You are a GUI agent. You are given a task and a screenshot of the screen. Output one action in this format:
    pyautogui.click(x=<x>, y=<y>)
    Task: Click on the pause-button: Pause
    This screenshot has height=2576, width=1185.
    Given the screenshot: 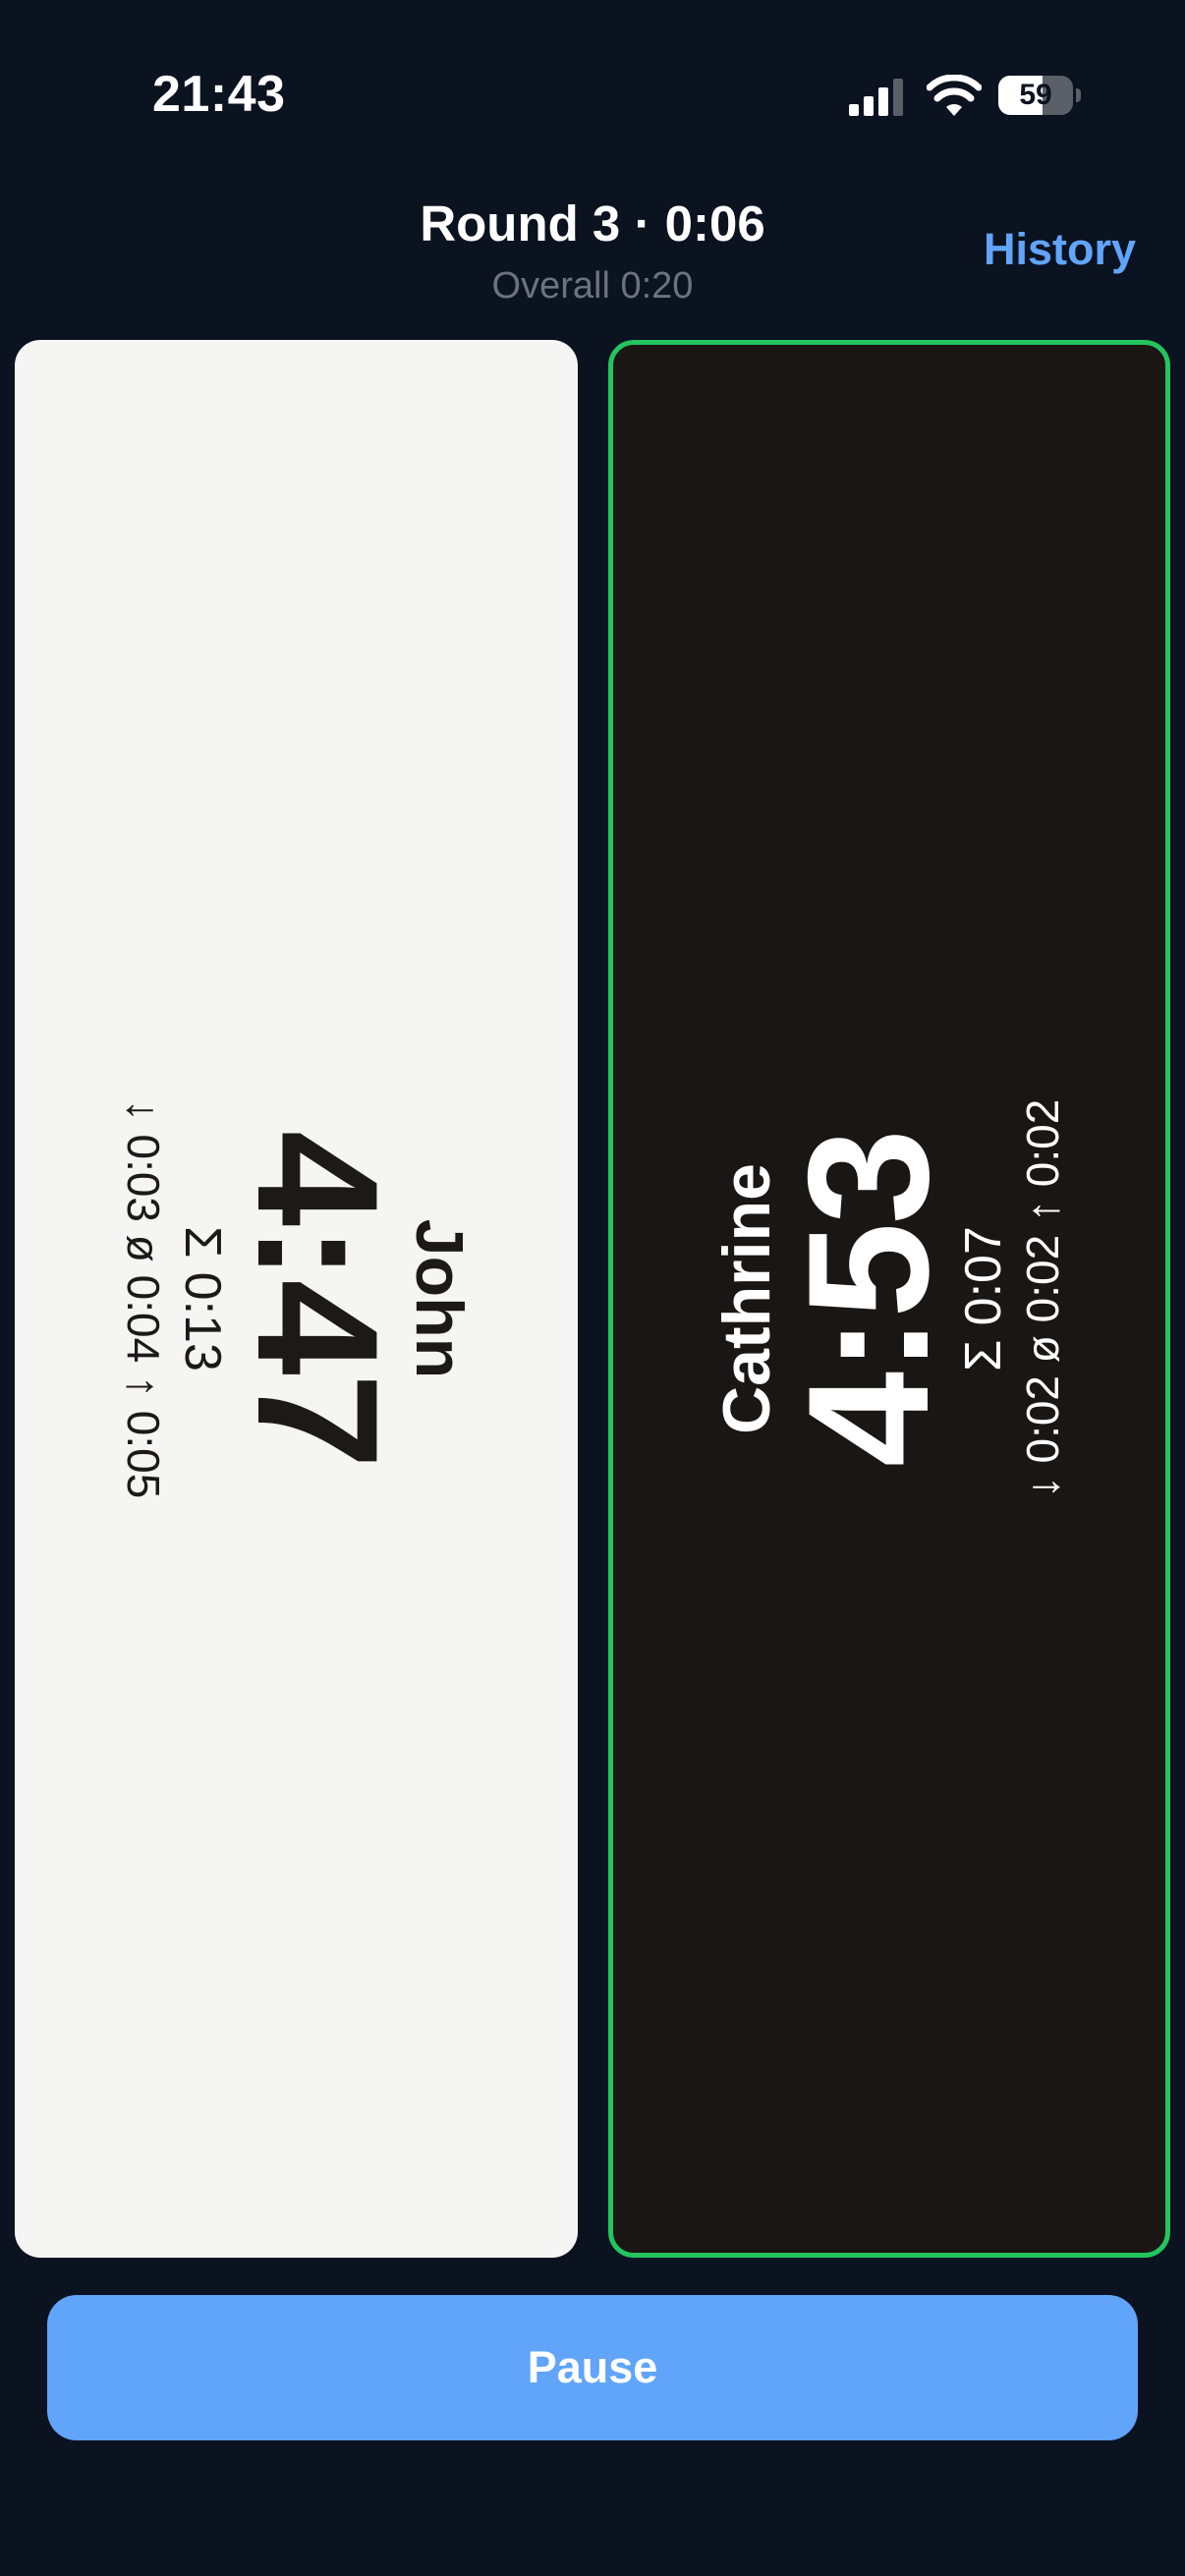 What is the action you would take?
    pyautogui.click(x=592, y=2367)
    